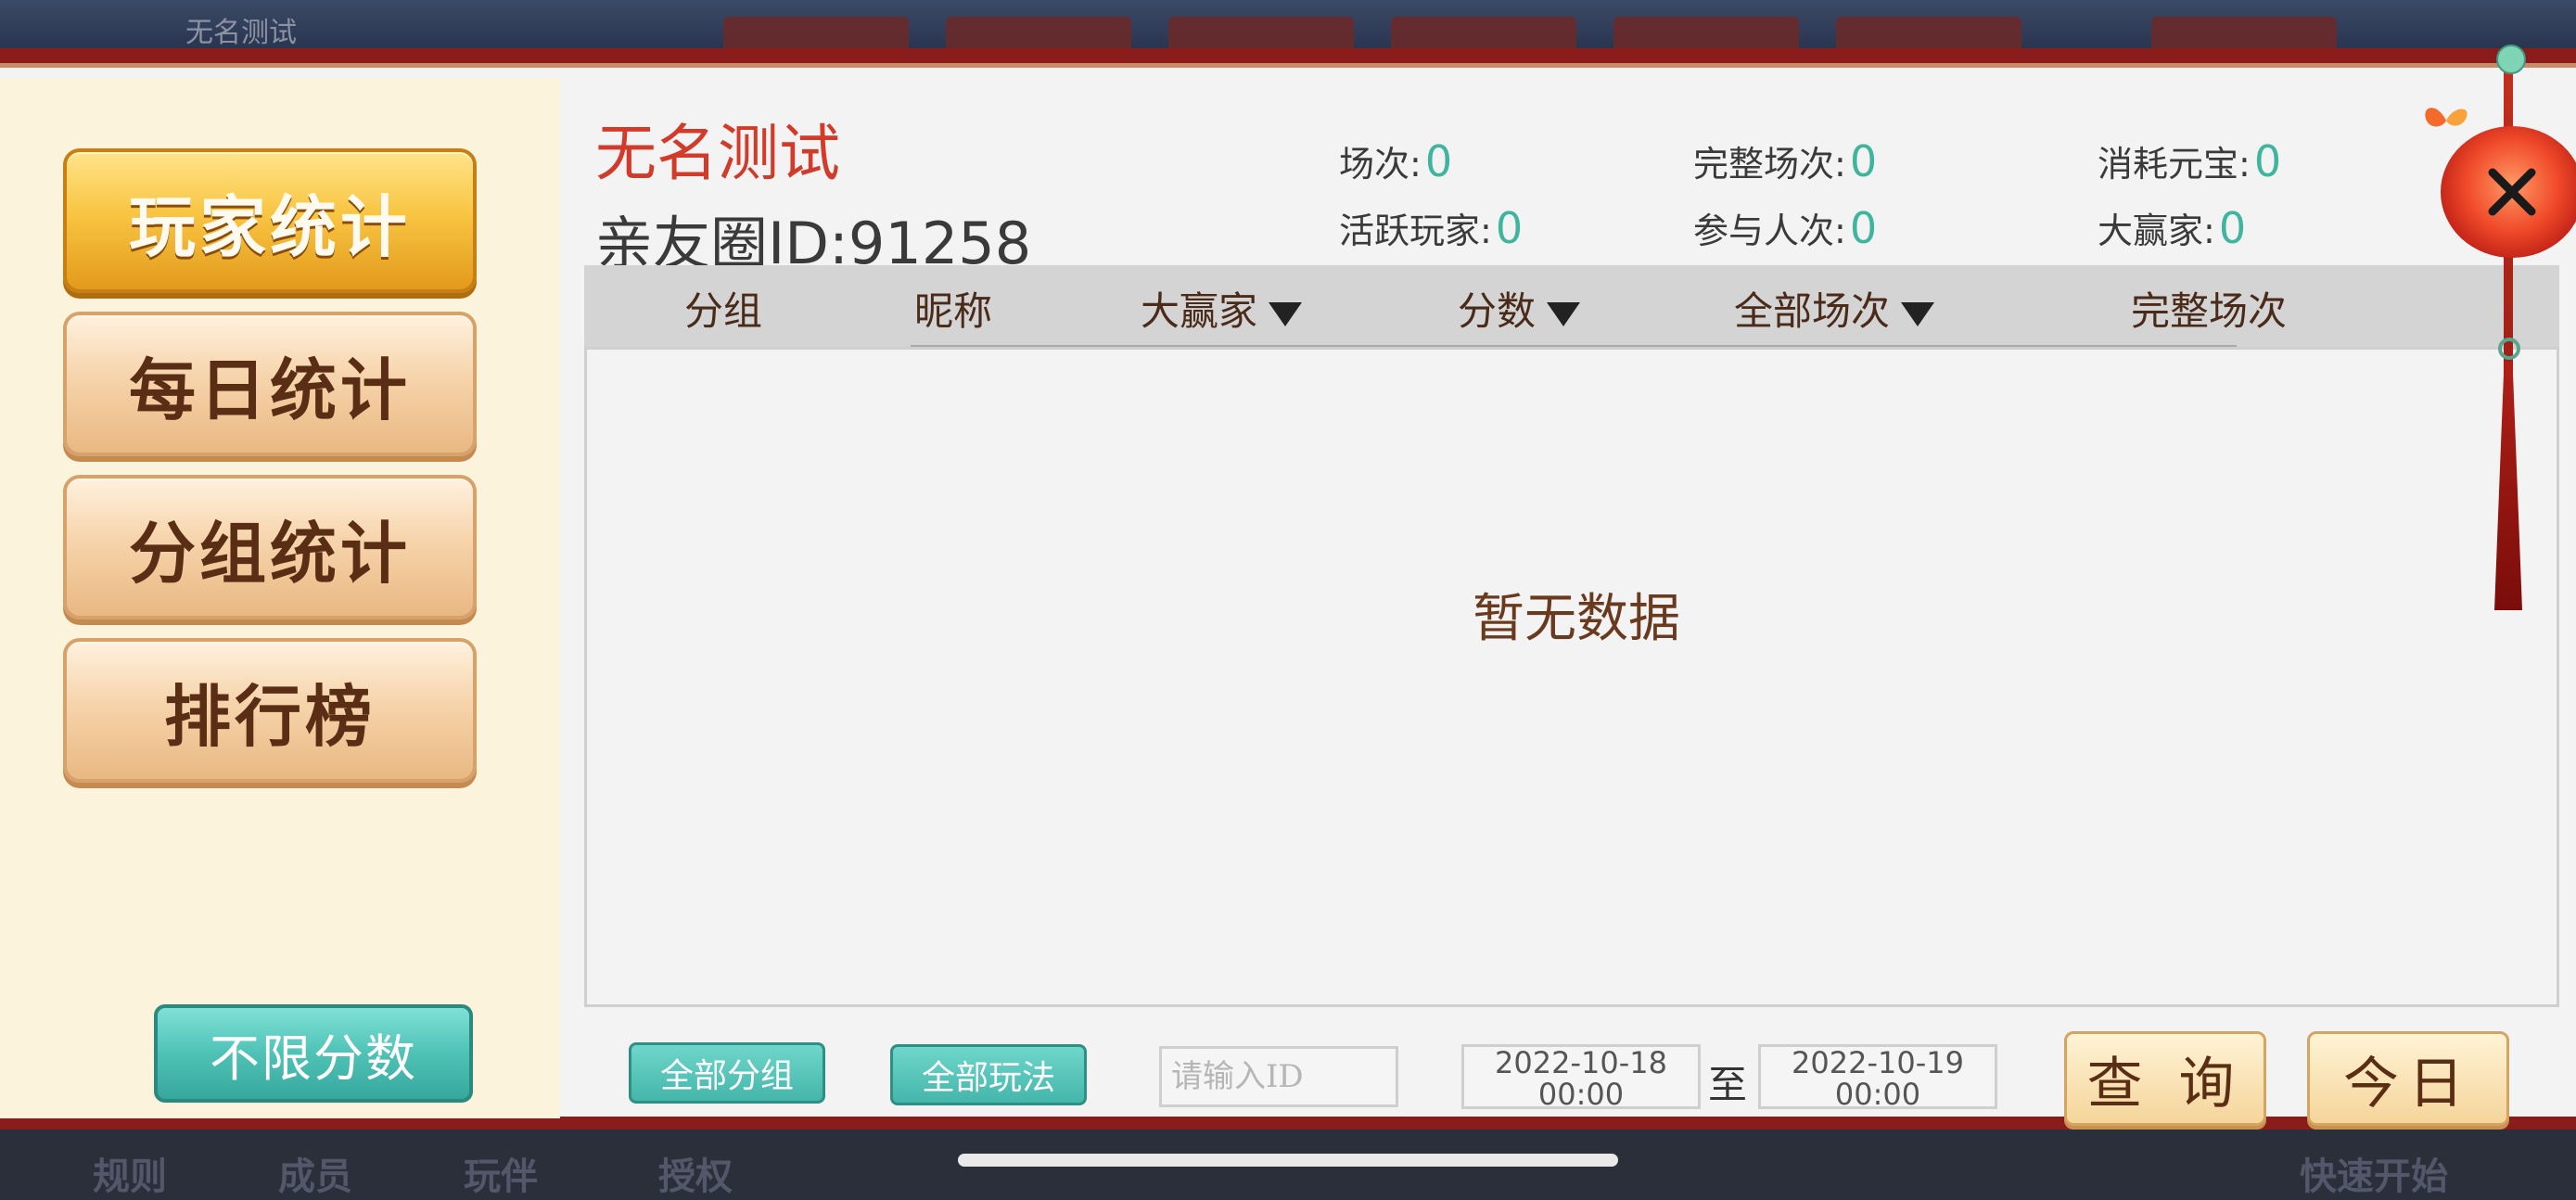 The width and height of the screenshot is (2576, 1200). I want to click on stat-active-players: 活跃玩家:0, so click(1431, 228).